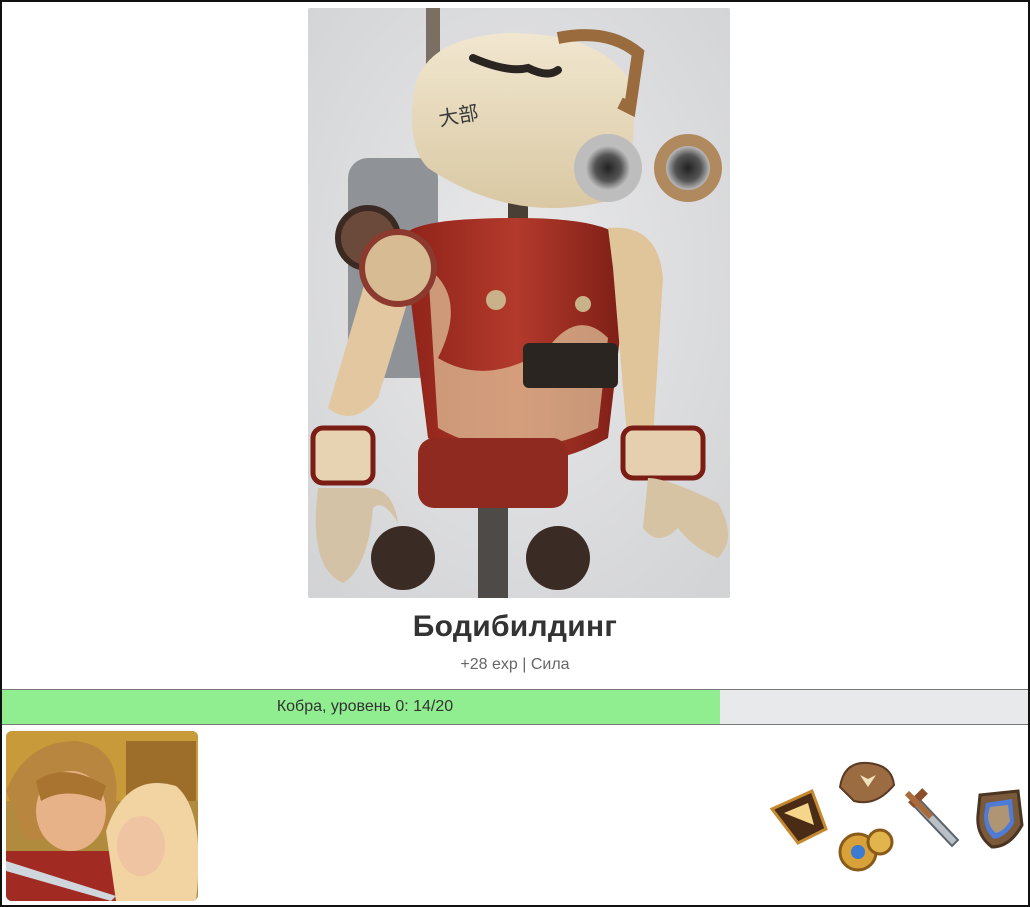 This screenshot has width=1030, height=907. I want to click on equipment-items, so click(895, 817).